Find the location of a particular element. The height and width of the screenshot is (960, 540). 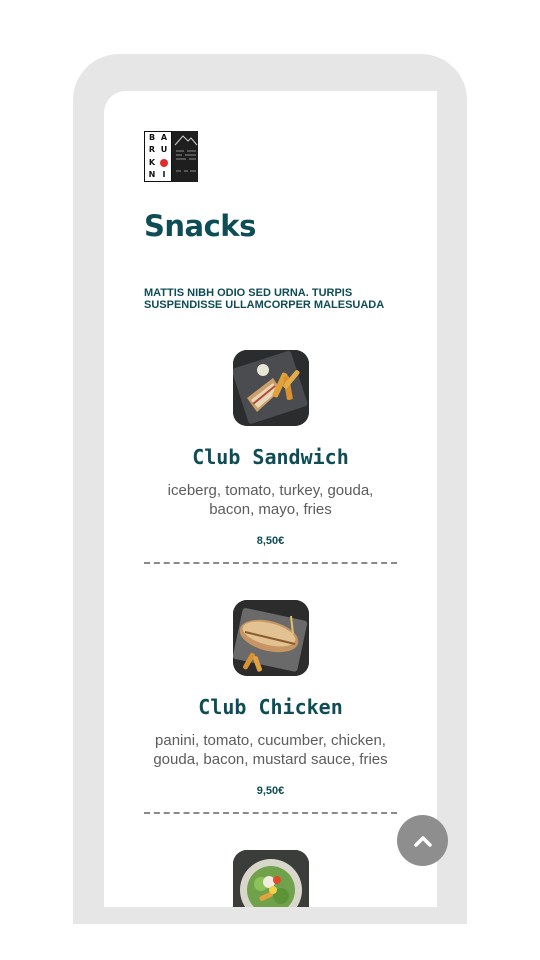

club-sandwich-photo is located at coordinates (270, 388).